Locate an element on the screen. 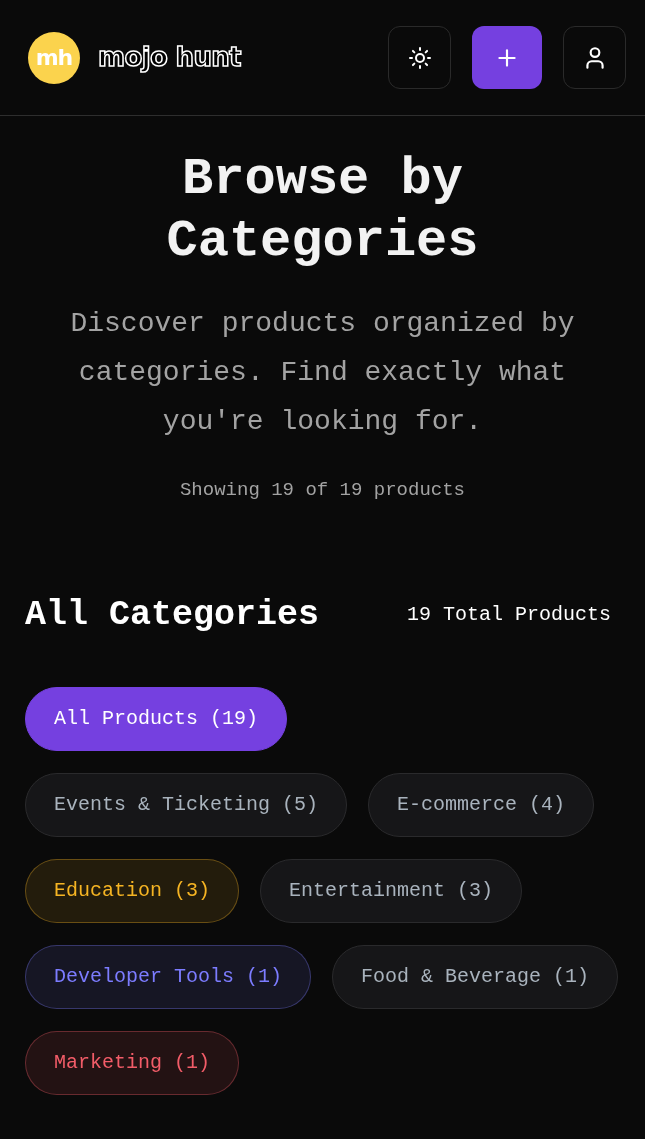 Image resolution: width=645 pixels, height=1139 pixels. category-chip: Developer Tools (1) is located at coordinates (168, 977).